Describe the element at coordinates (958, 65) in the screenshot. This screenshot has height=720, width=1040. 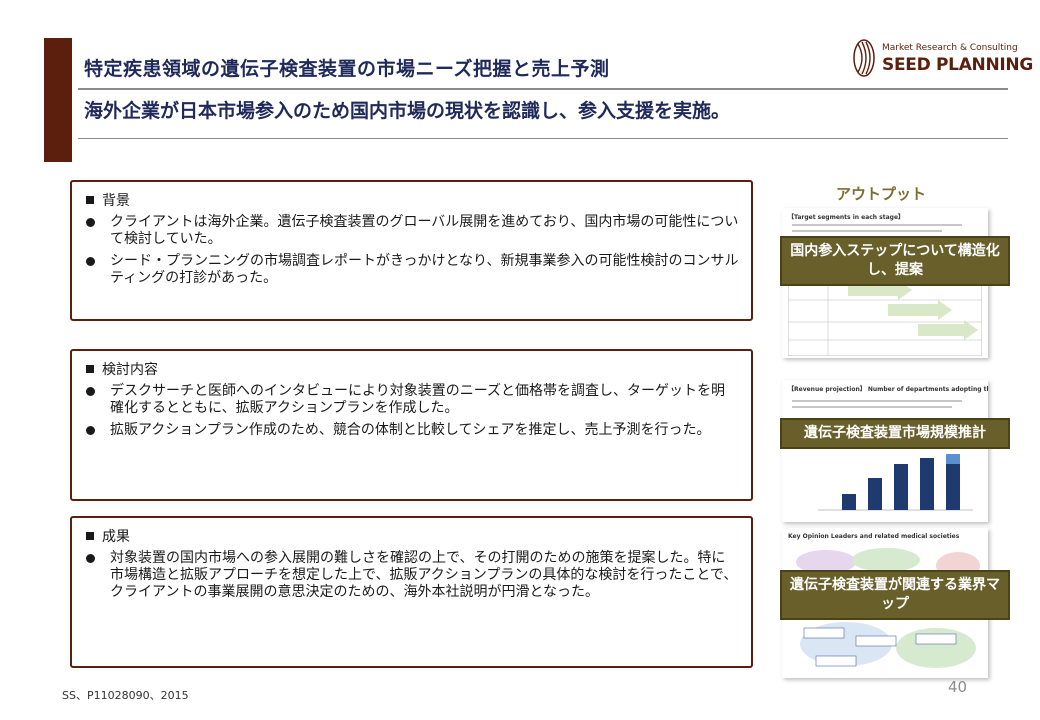
I see `logo-name: SEED PLANNING` at that location.